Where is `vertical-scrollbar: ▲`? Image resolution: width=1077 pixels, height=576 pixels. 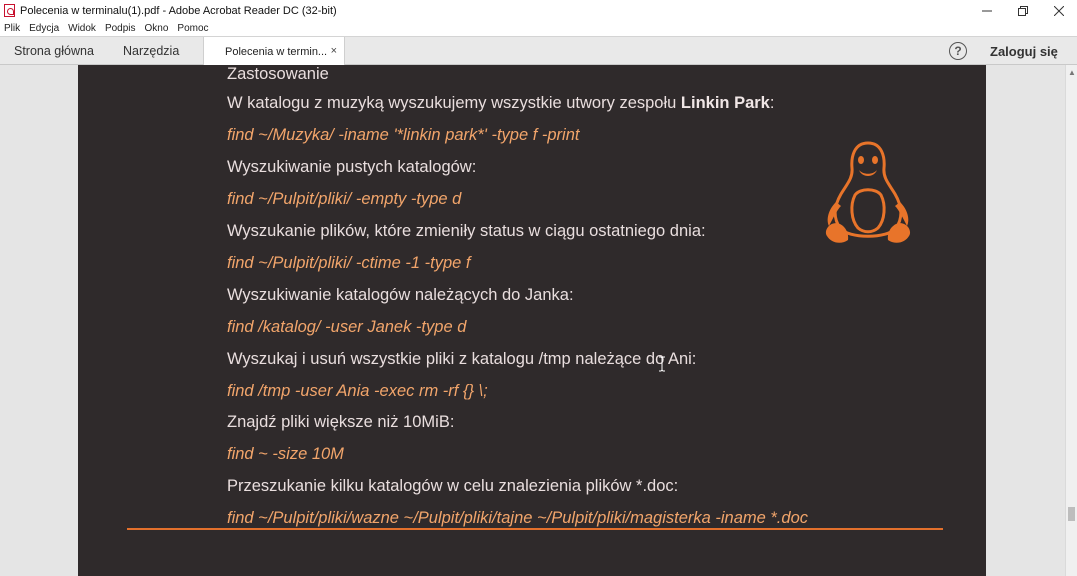 vertical-scrollbar: ▲ is located at coordinates (1071, 320).